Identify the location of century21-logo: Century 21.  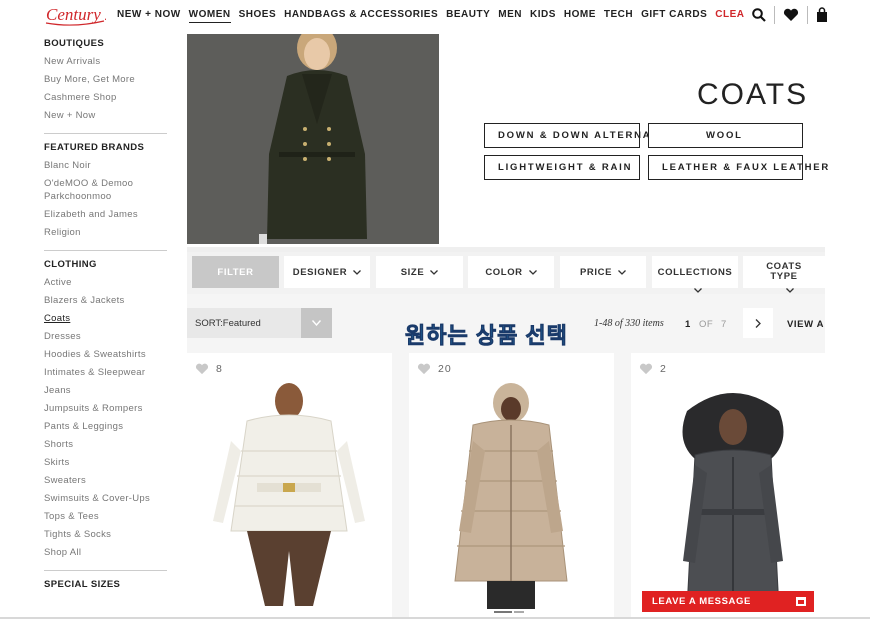
(83, 15).